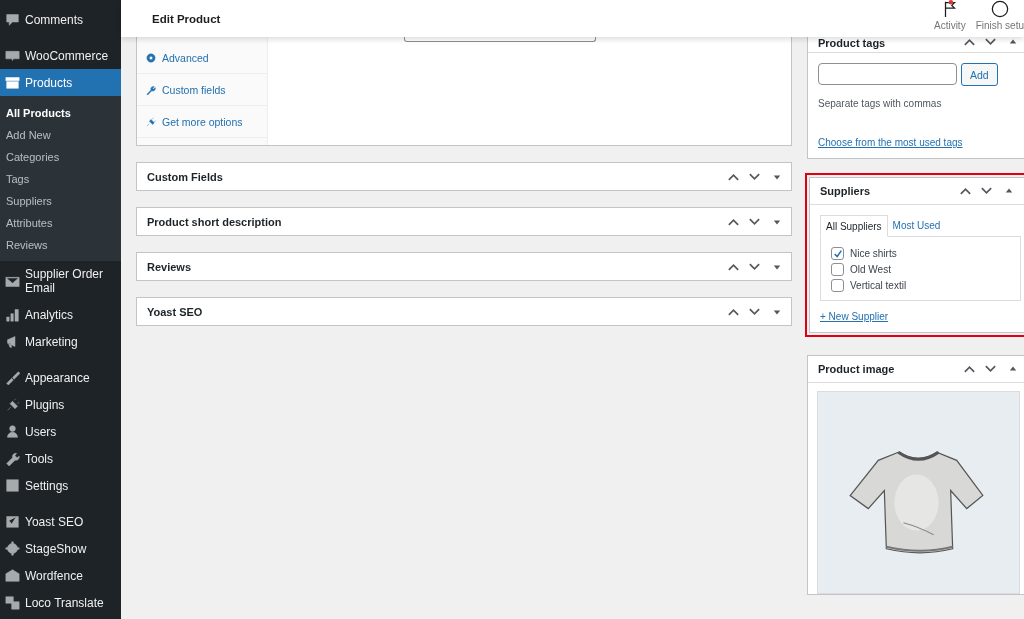  I want to click on checkbox-label: Vertical textil, so click(878, 285).